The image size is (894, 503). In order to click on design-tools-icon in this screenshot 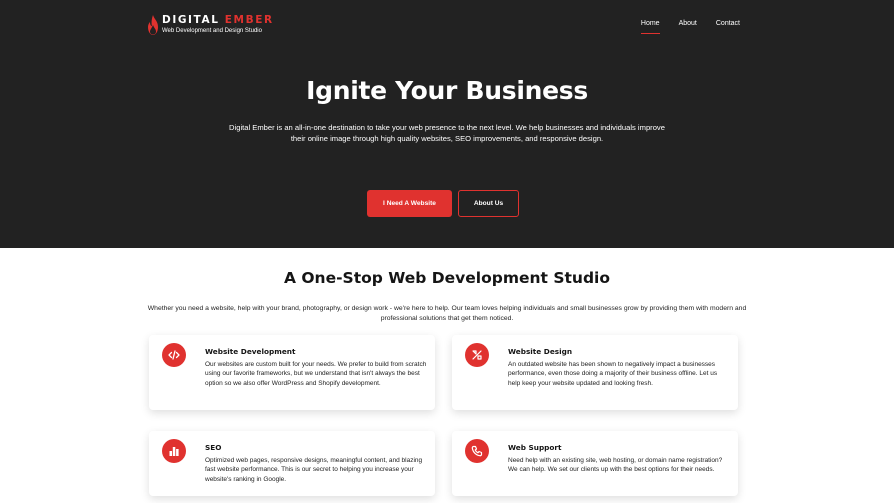, I will do `click(477, 355)`.